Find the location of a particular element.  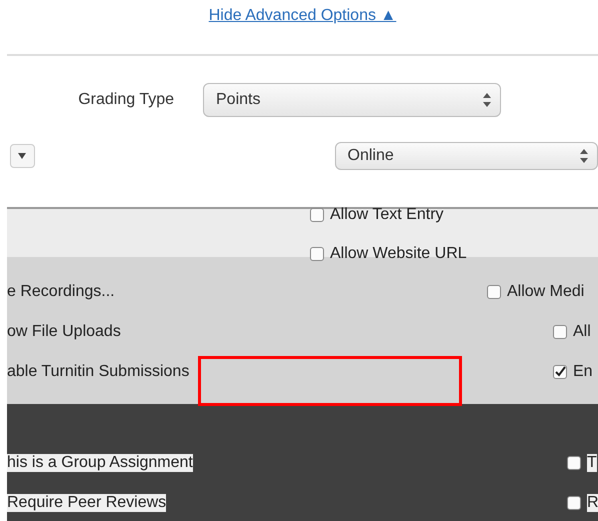

checkbox-option: Allow Text Entry is located at coordinates (377, 215).